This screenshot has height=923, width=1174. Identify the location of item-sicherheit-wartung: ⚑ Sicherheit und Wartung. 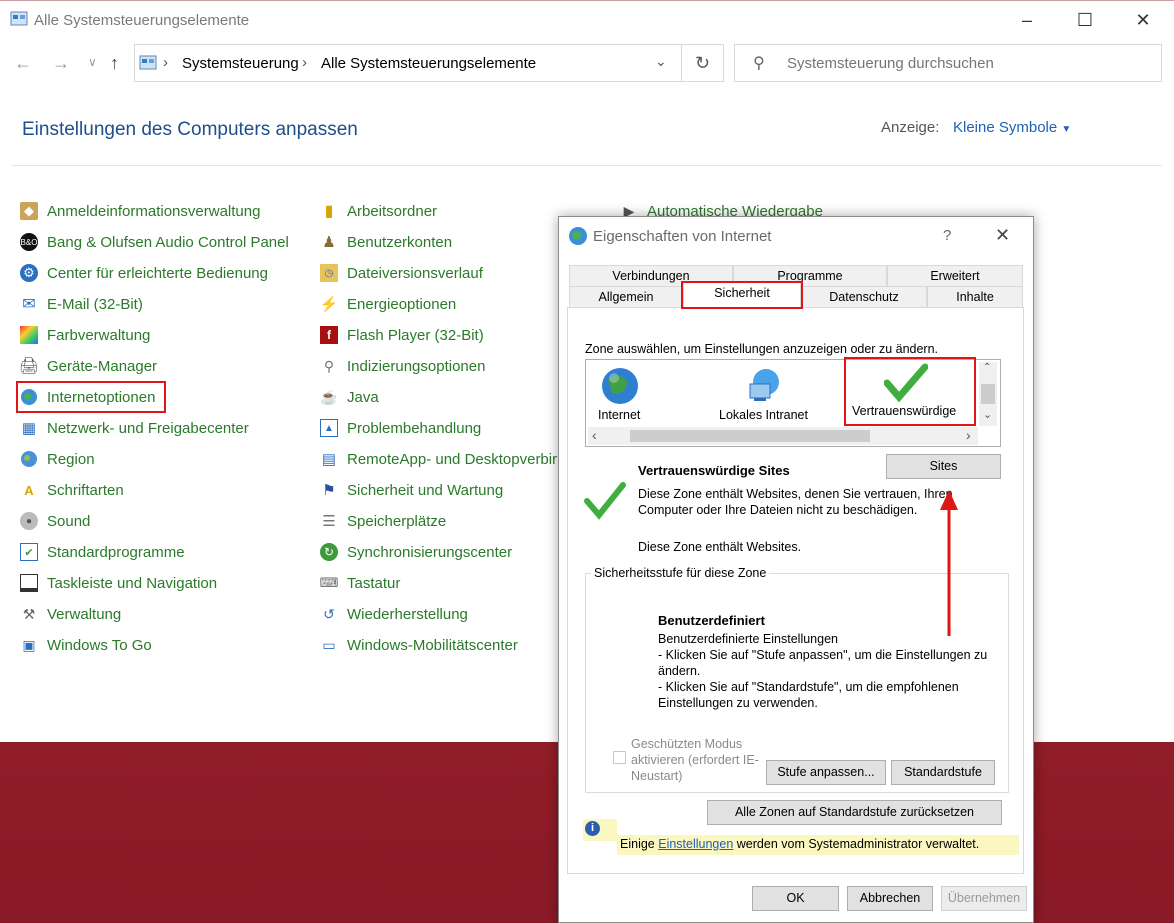
(411, 490).